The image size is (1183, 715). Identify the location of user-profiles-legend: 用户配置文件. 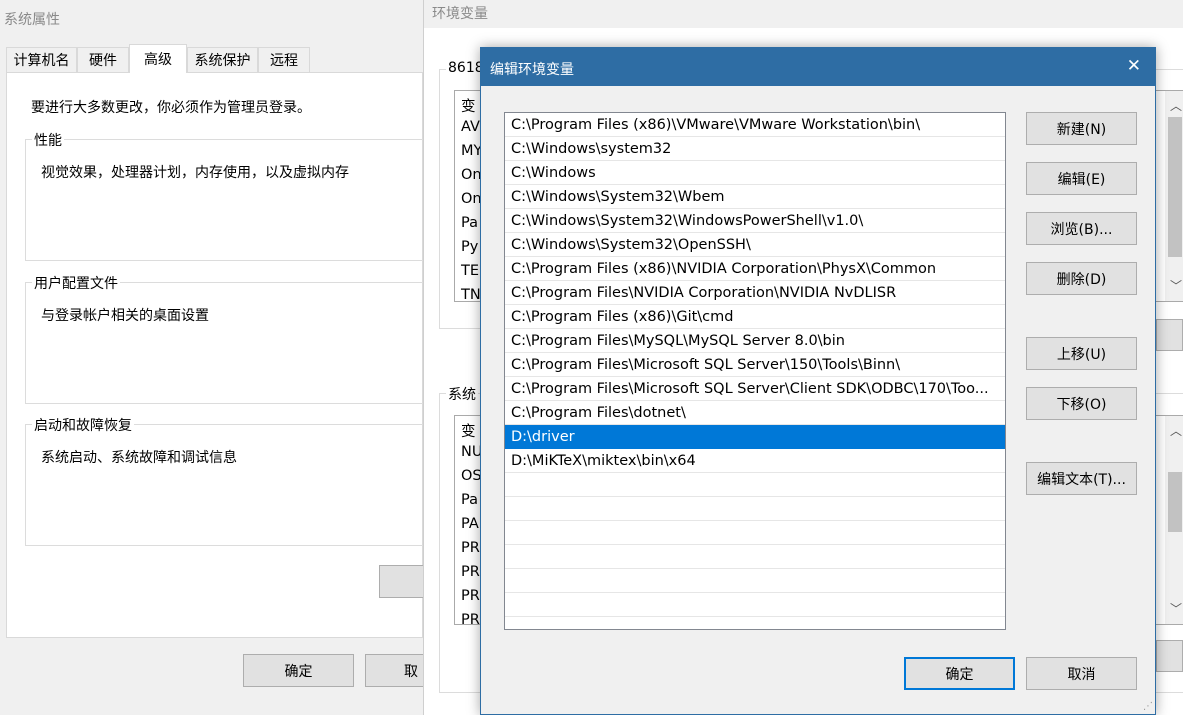
(76, 283).